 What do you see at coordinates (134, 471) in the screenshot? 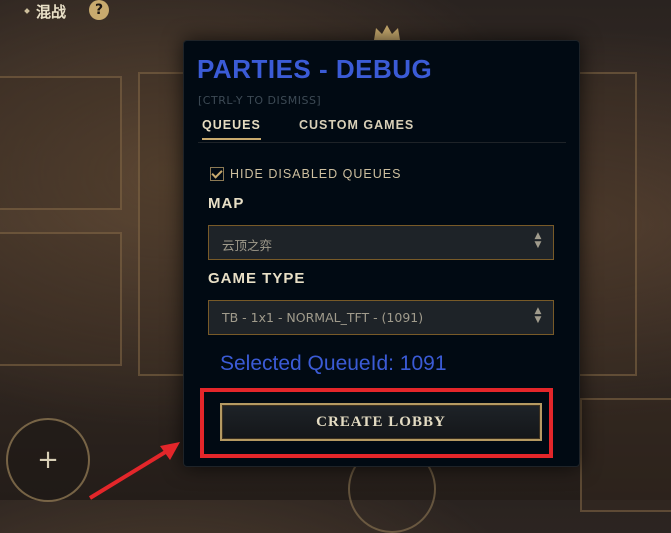
I see `pointer-arrow-icon` at bounding box center [134, 471].